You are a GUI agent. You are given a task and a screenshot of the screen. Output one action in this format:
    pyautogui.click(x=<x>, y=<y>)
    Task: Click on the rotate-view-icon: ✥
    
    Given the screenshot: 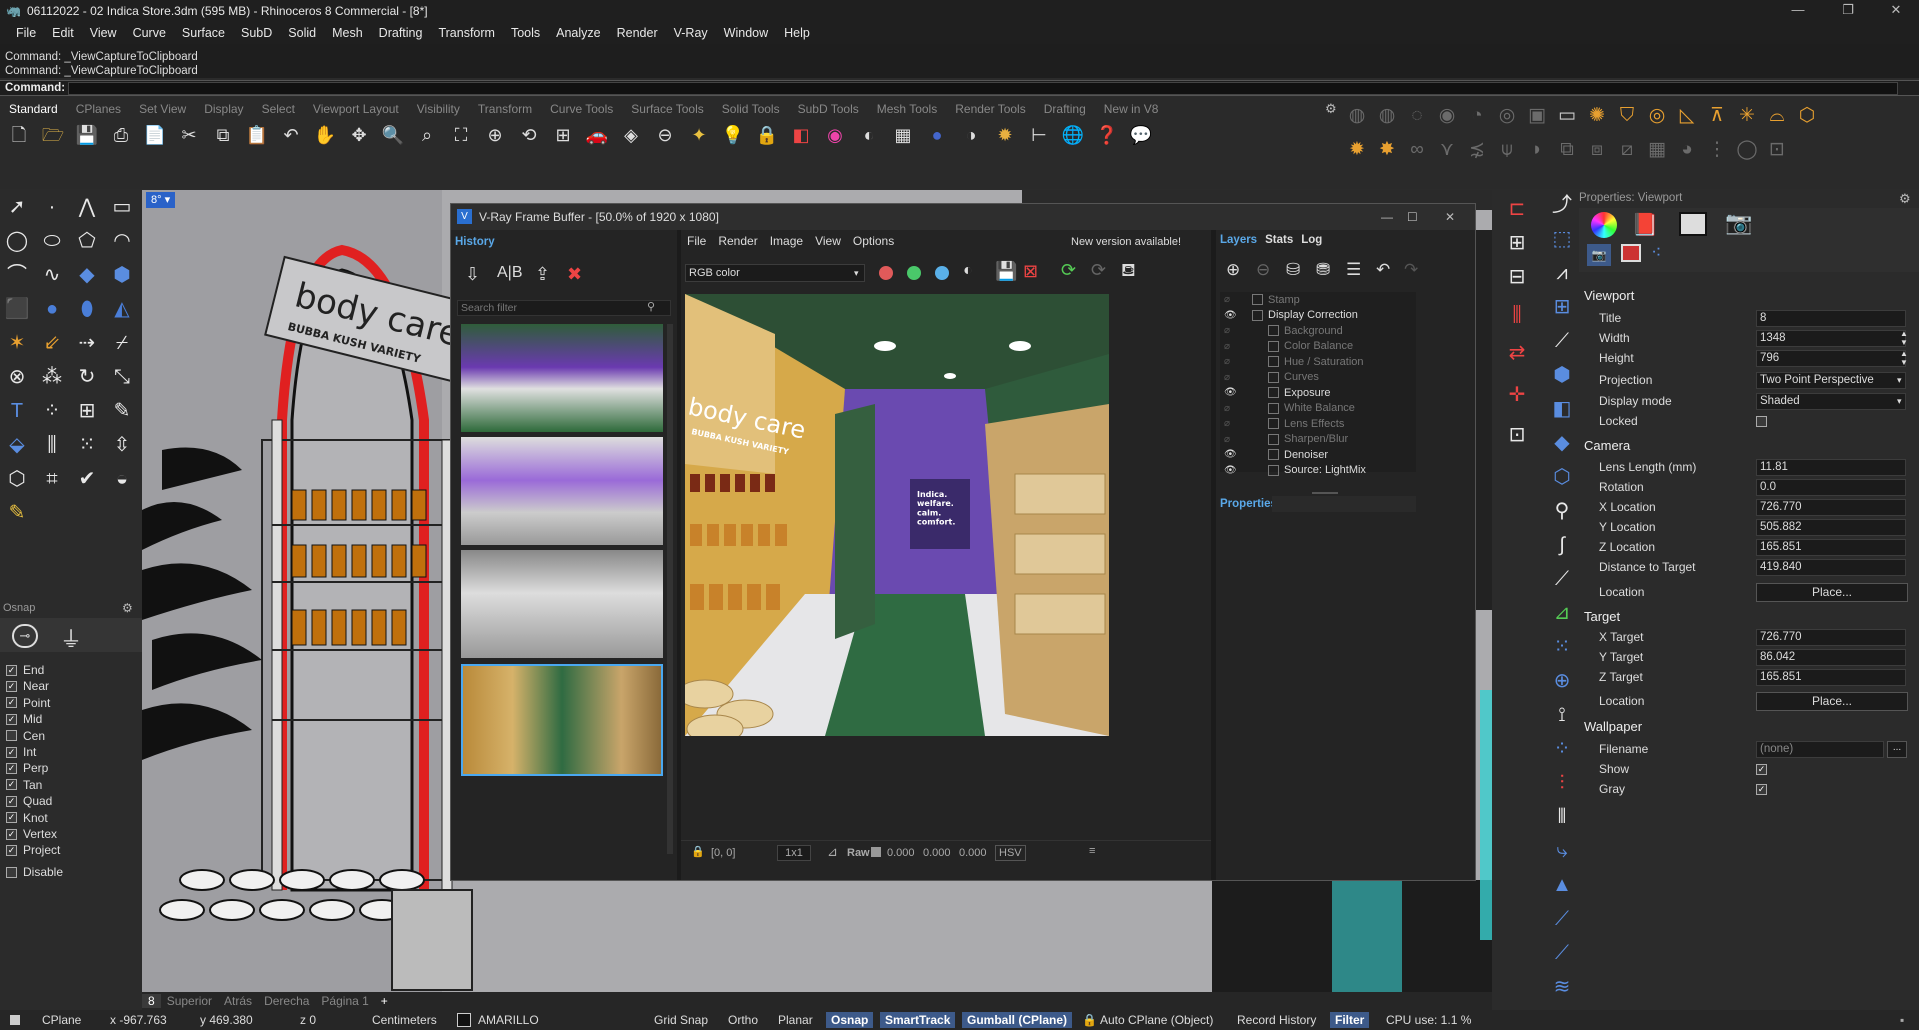 What is the action you would take?
    pyautogui.click(x=359, y=135)
    